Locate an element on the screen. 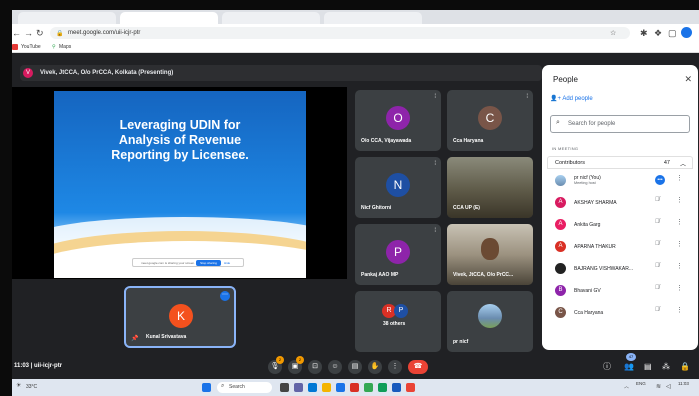  stop-sharing-button: Stop sharing is located at coordinates (208, 263).